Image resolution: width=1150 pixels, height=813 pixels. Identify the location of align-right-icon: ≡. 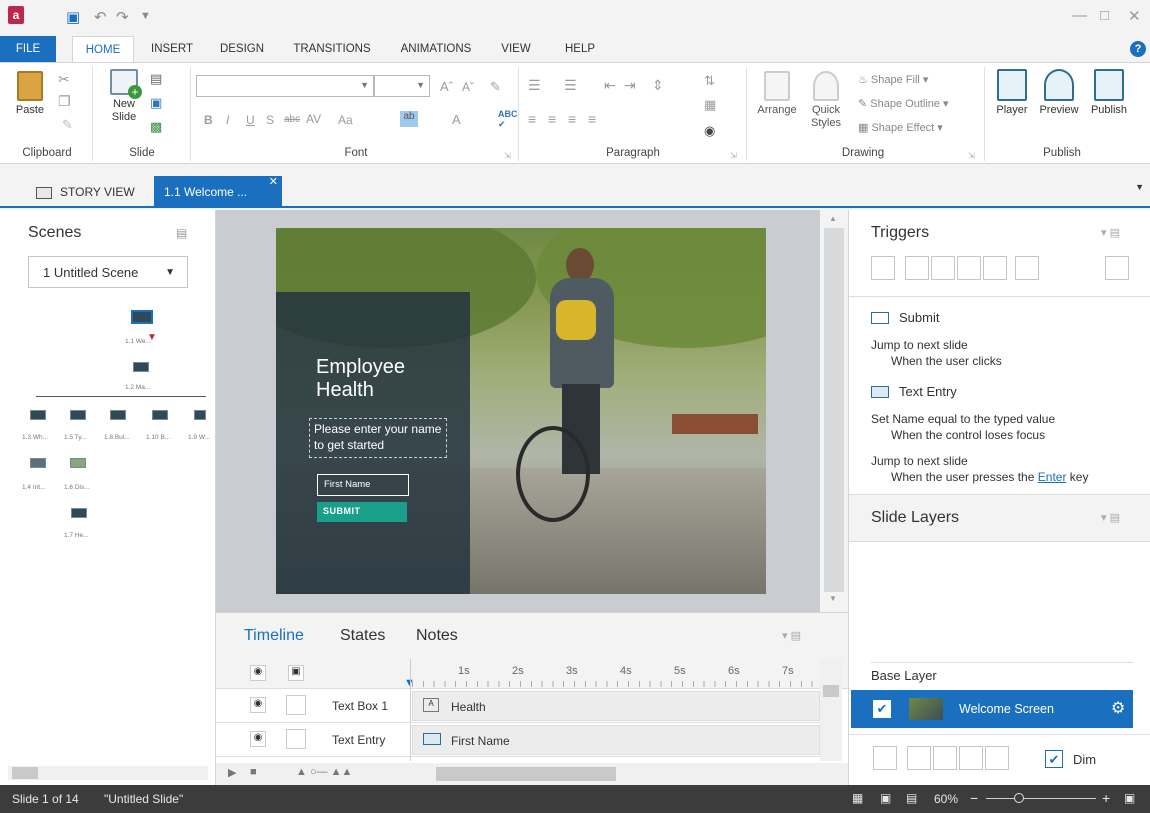
(572, 119).